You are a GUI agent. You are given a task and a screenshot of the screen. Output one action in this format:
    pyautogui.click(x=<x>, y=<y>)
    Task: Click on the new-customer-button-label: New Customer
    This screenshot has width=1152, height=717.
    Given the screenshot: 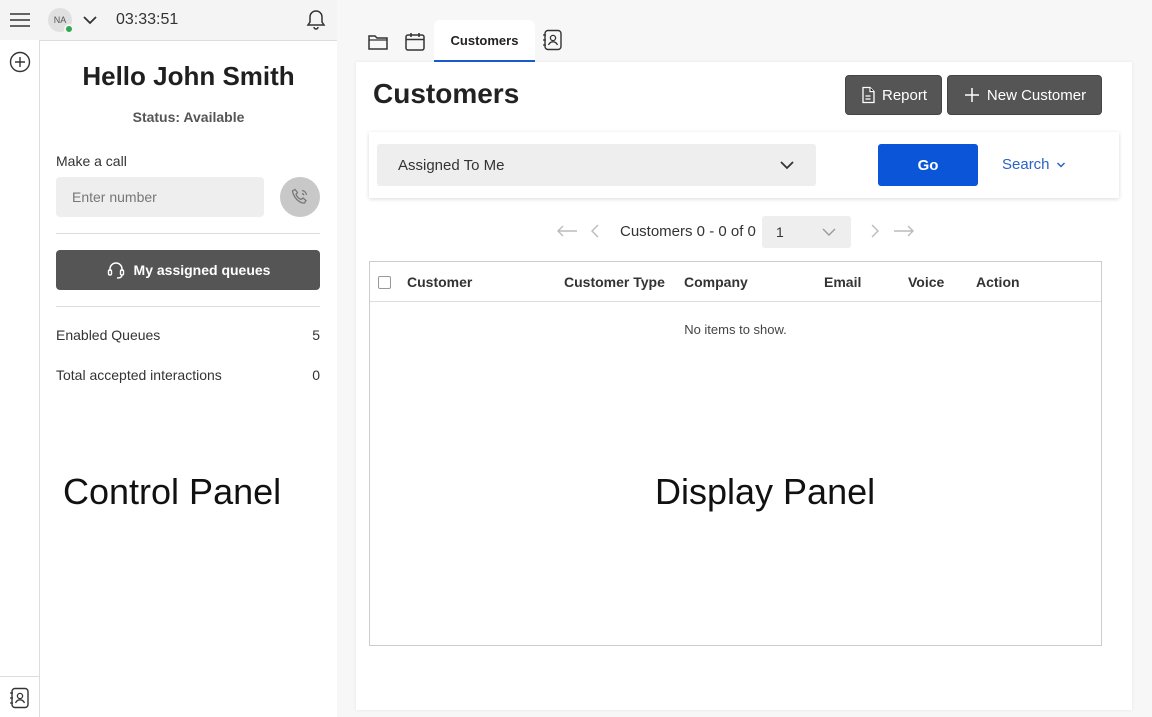 What is the action you would take?
    pyautogui.click(x=1036, y=95)
    